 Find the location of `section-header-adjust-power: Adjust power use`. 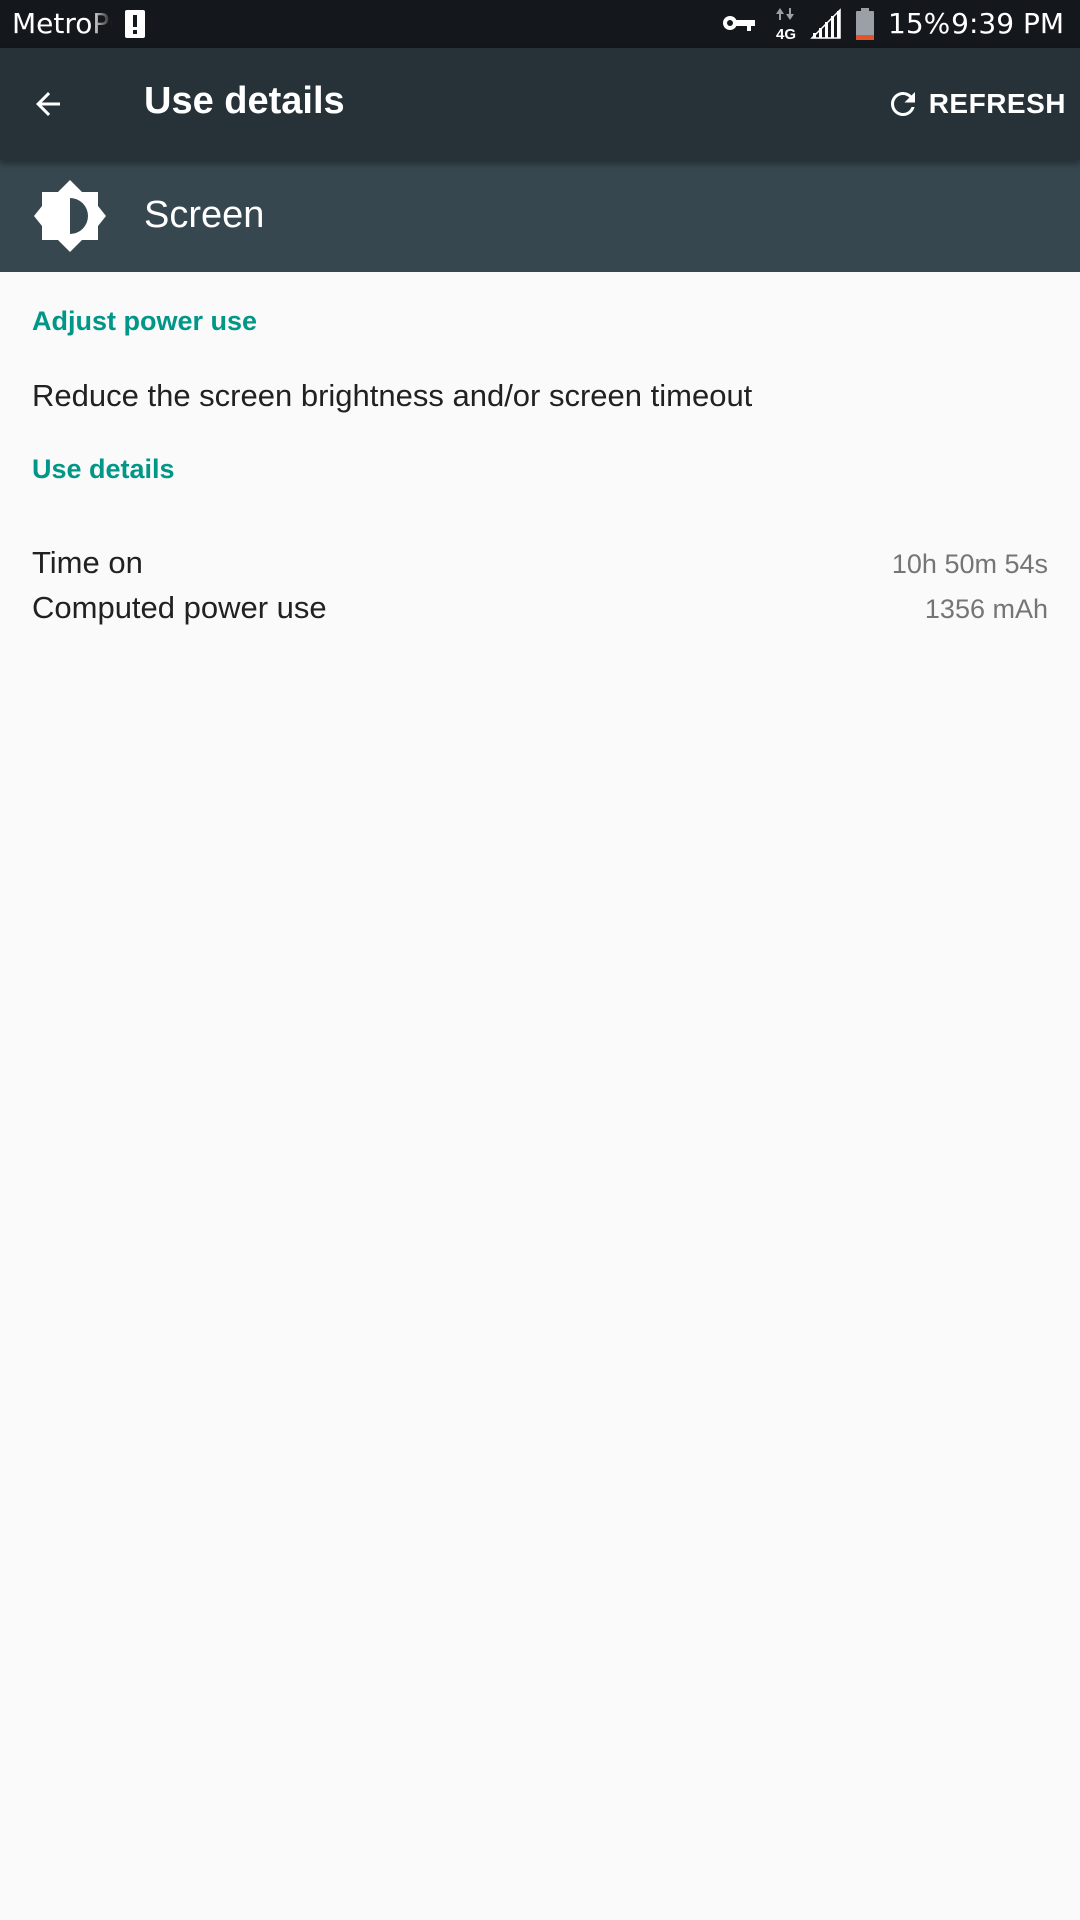

section-header-adjust-power: Adjust power use is located at coordinates (145, 321).